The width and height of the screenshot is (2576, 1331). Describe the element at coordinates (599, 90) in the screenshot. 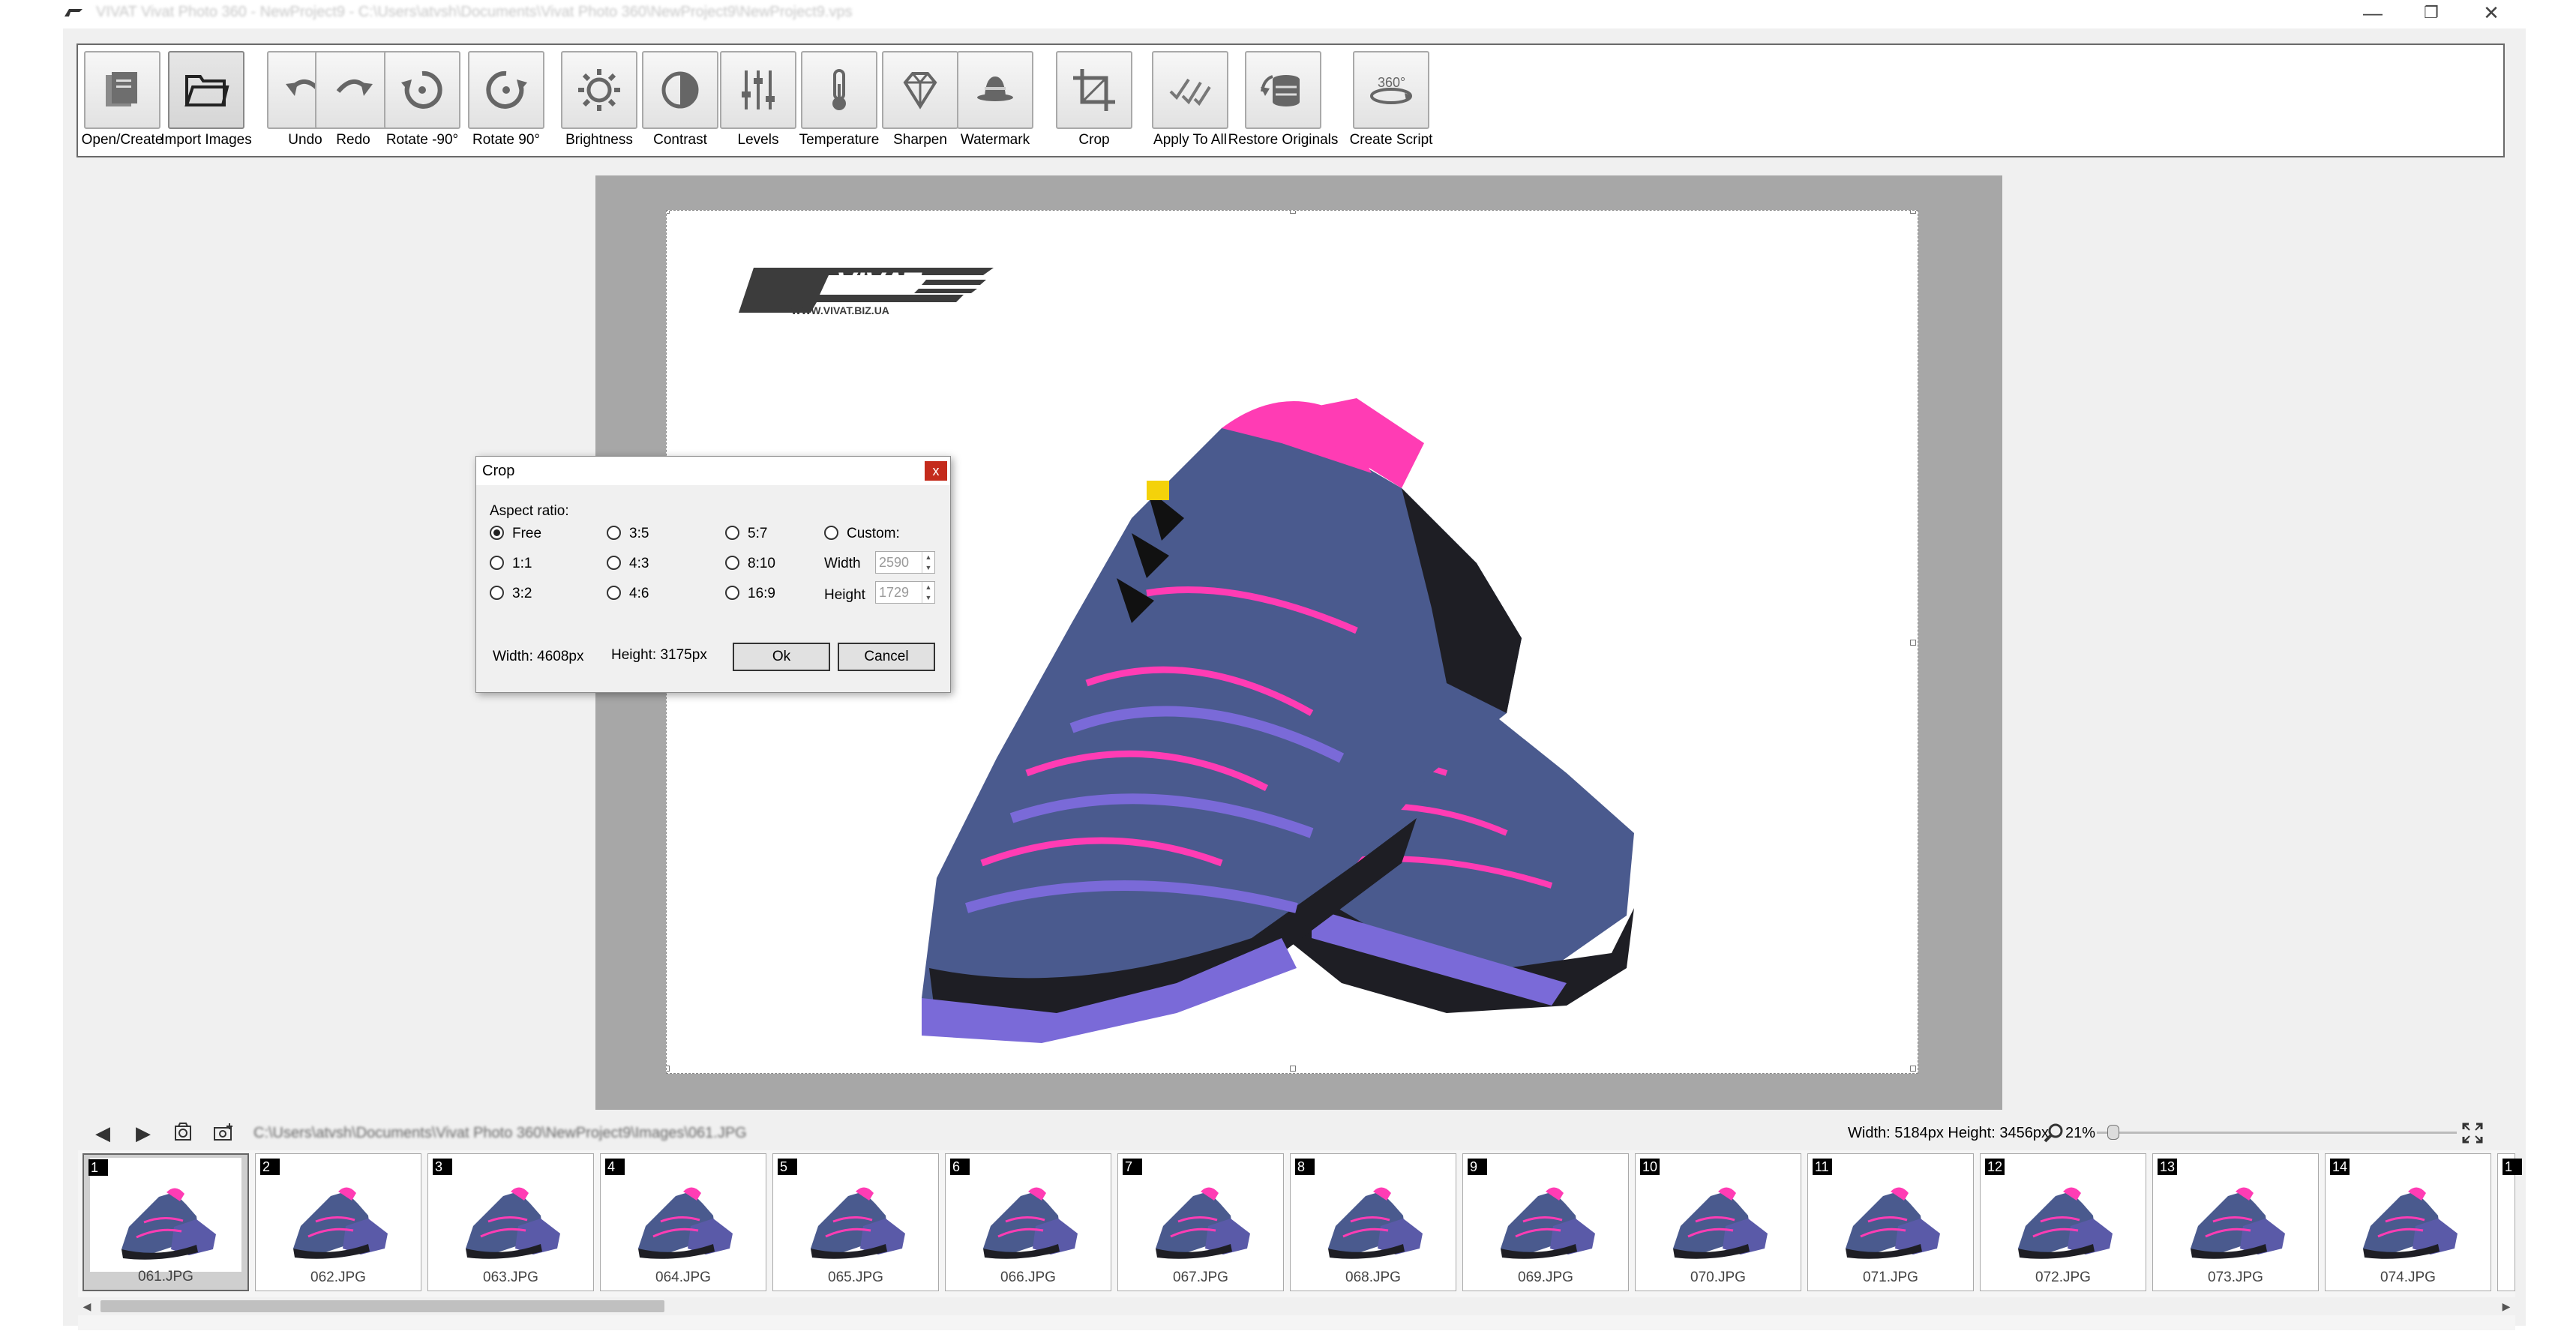

I see `sun-button` at that location.